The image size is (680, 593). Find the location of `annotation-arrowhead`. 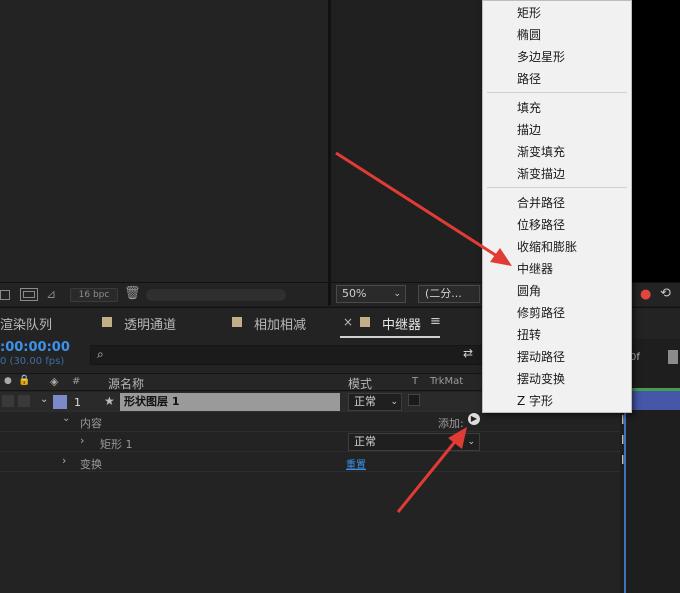

annotation-arrowhead is located at coordinates (501, 257).